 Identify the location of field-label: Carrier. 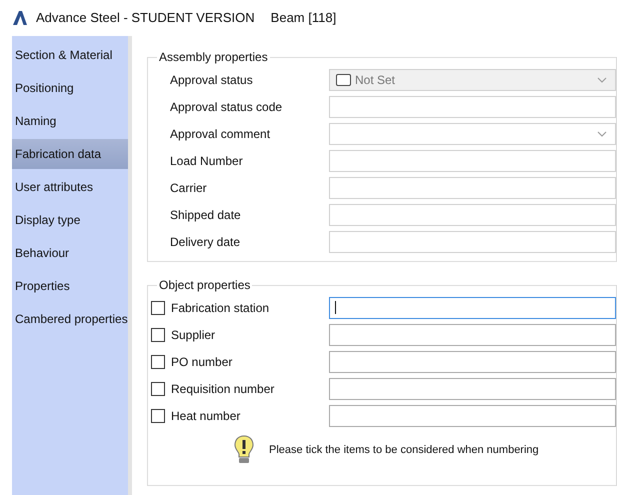
(189, 188).